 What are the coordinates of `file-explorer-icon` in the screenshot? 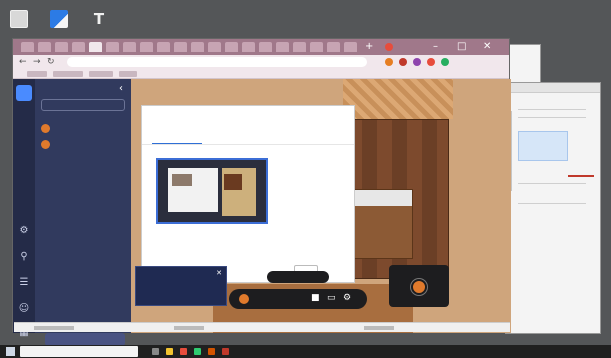 It's located at (169, 351).